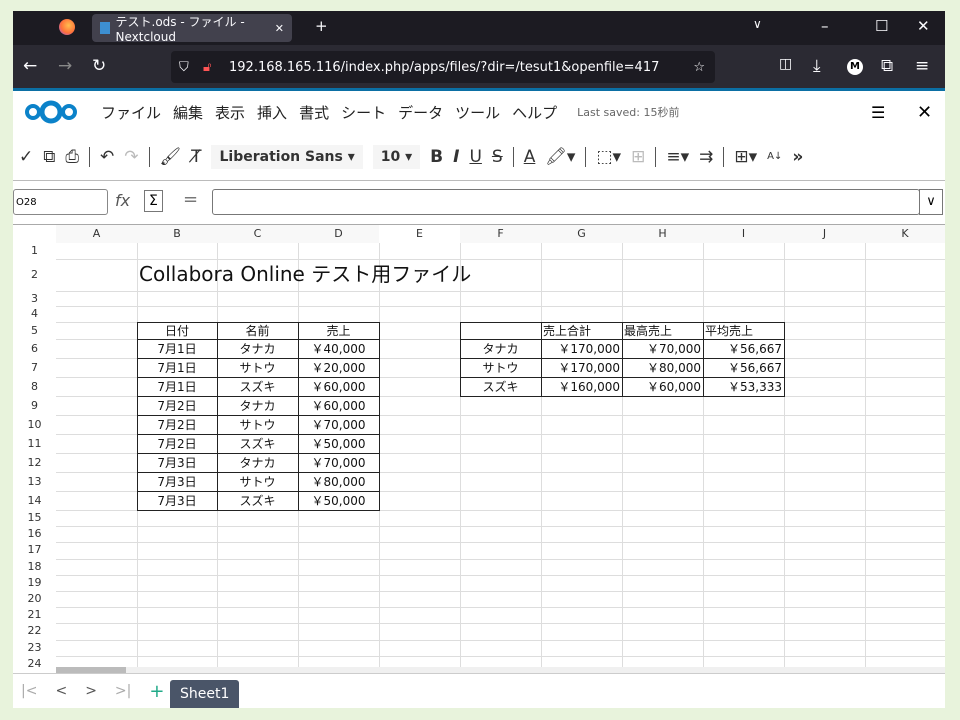 This screenshot has width=960, height=720. I want to click on row-header: 13, so click(34, 481).